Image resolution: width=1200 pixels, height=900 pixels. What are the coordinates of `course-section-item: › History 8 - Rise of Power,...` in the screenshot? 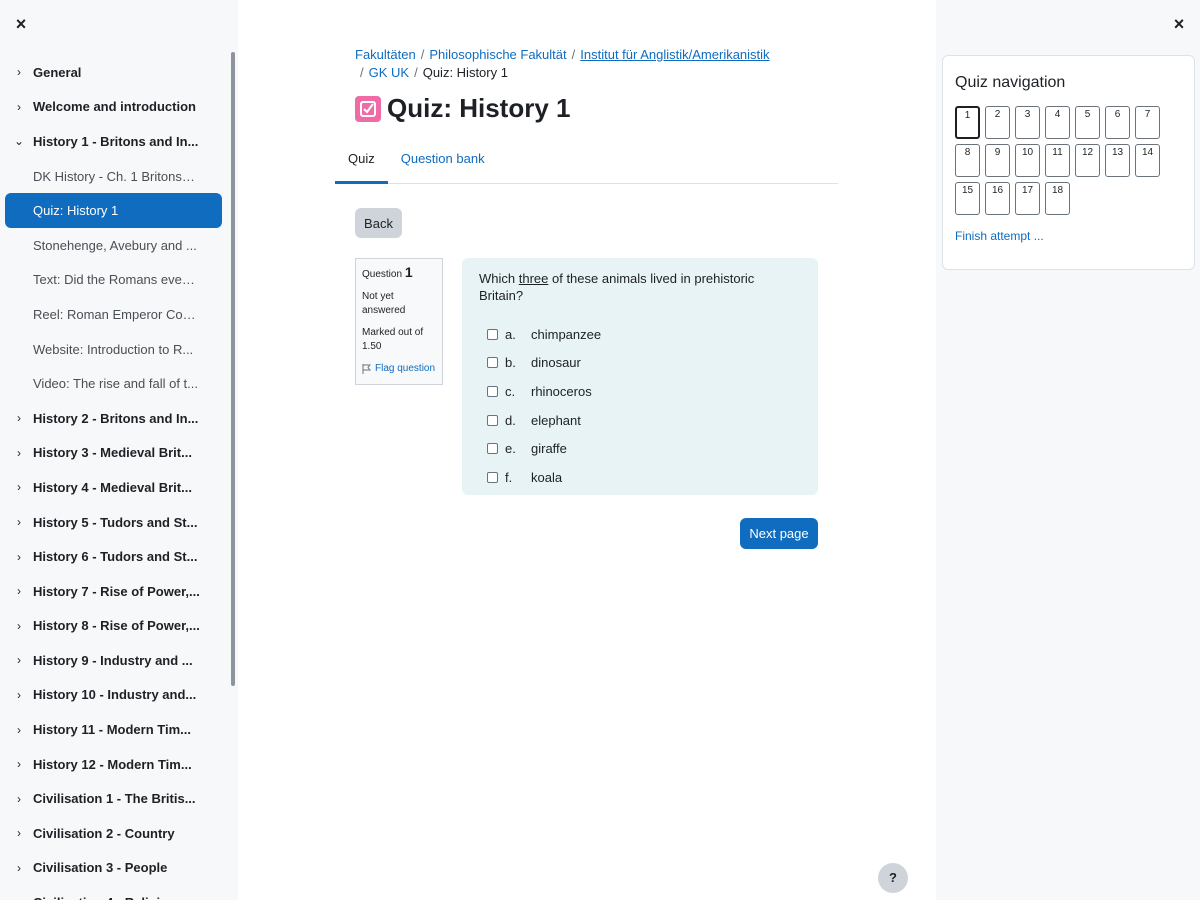 It's located at (113, 626).